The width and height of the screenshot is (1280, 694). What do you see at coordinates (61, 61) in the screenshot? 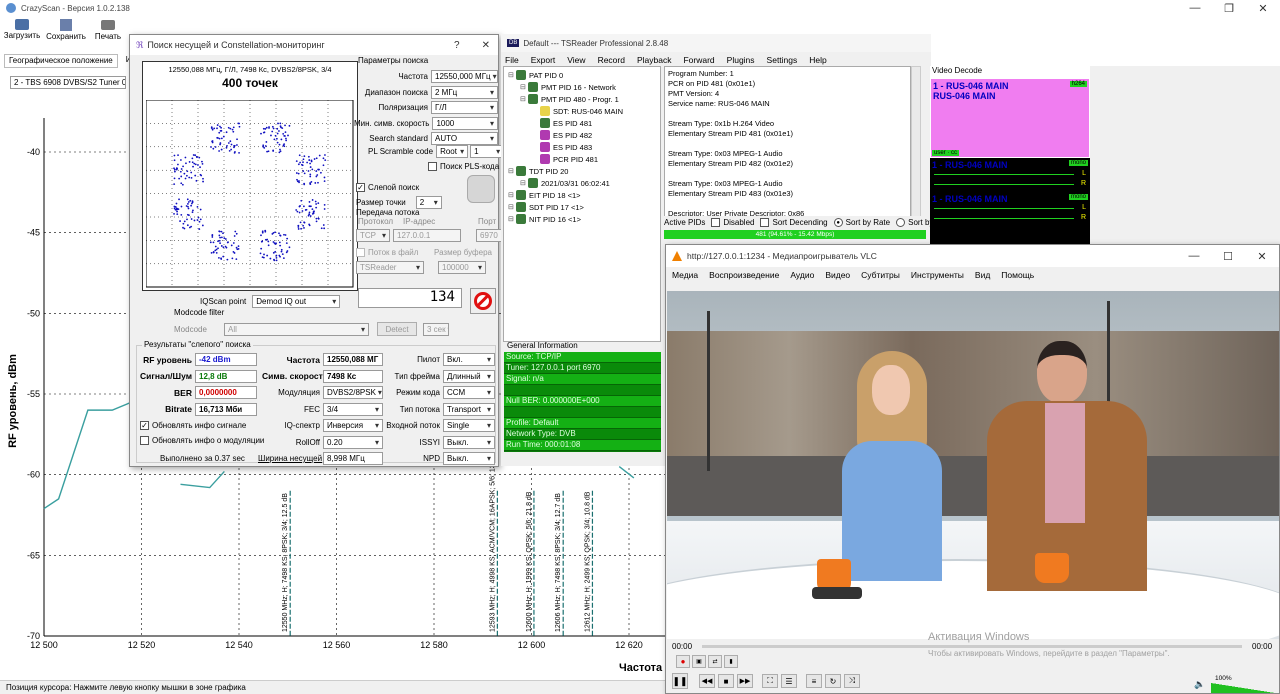
I see `tab-geo: Географическое положение` at bounding box center [61, 61].